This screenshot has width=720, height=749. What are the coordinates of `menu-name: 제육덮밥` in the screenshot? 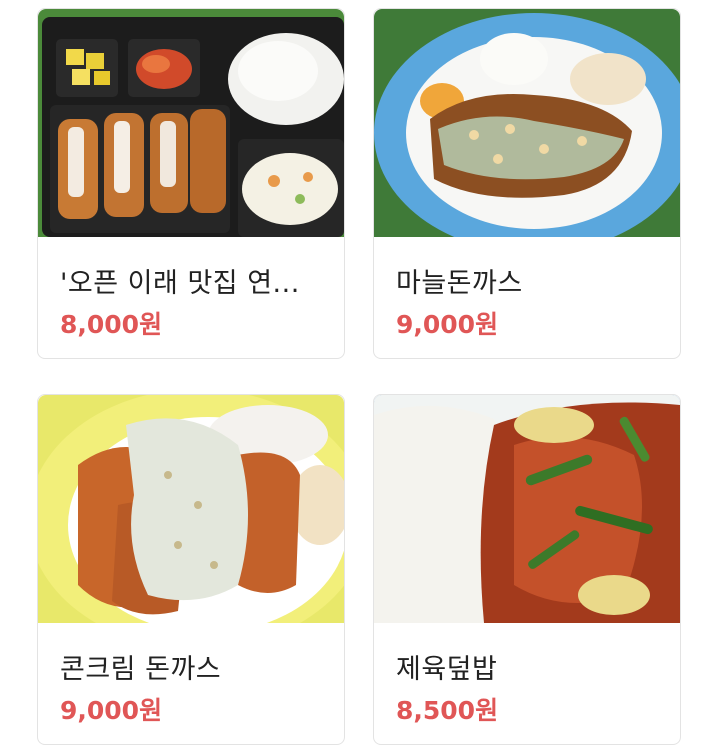 It's located at (447, 669).